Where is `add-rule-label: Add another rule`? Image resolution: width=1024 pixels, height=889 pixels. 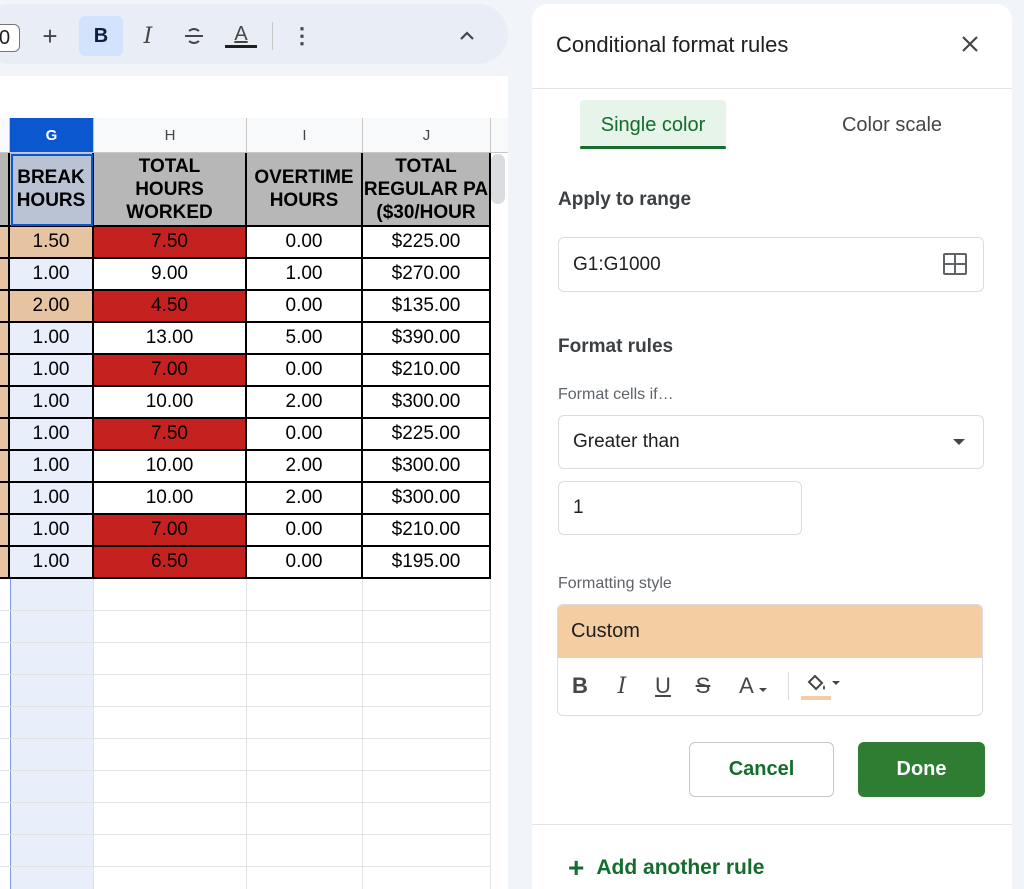
add-rule-label: Add another rule is located at coordinates (680, 867).